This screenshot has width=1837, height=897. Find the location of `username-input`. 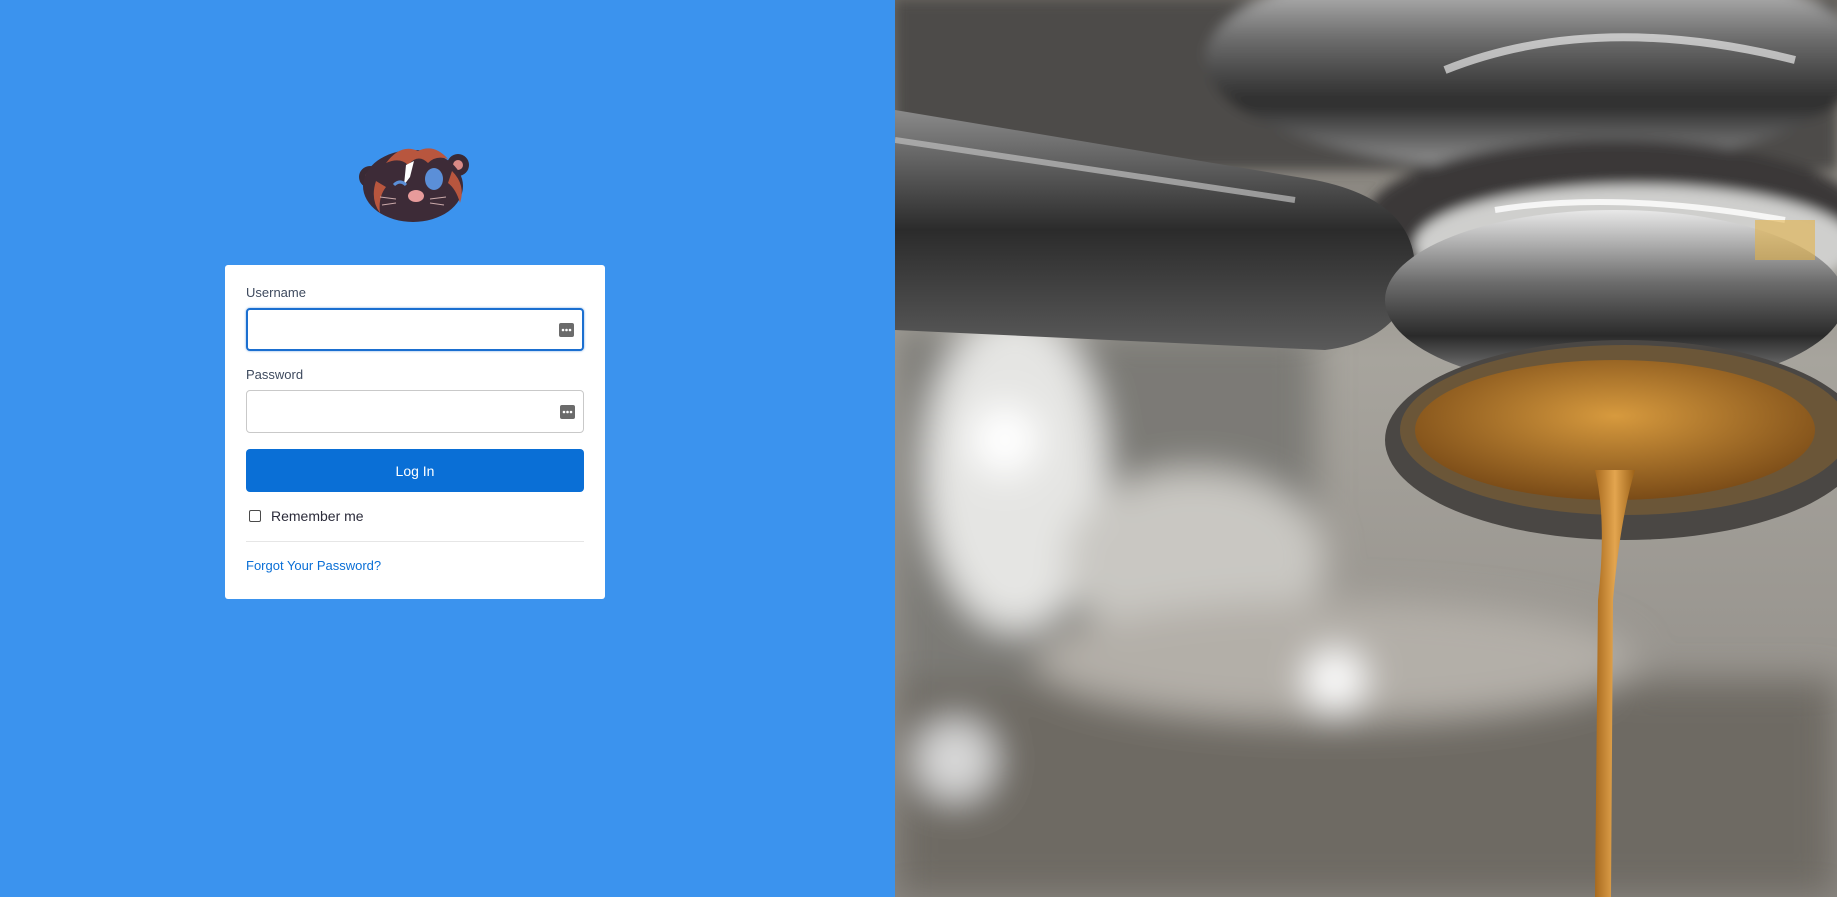

username-input is located at coordinates (393, 329).